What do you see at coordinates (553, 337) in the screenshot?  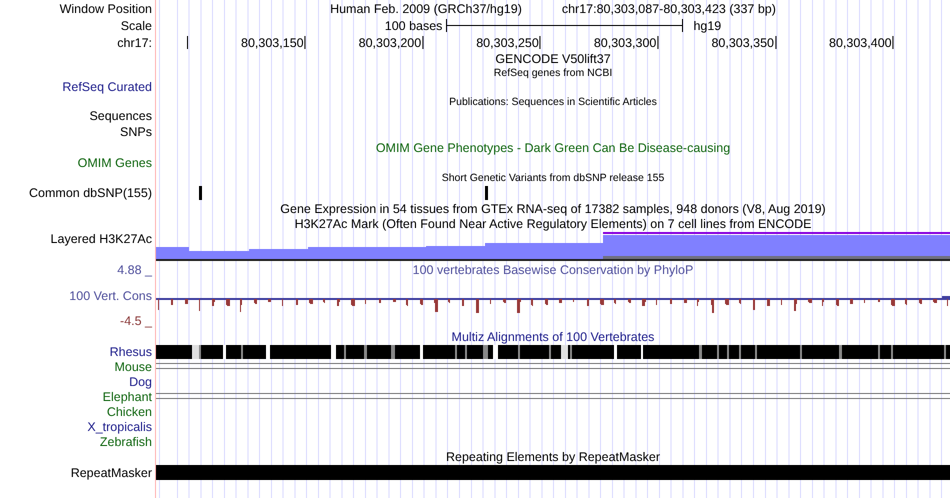 I see `track-title: Multiz Alignments of 100 Vertebrates` at bounding box center [553, 337].